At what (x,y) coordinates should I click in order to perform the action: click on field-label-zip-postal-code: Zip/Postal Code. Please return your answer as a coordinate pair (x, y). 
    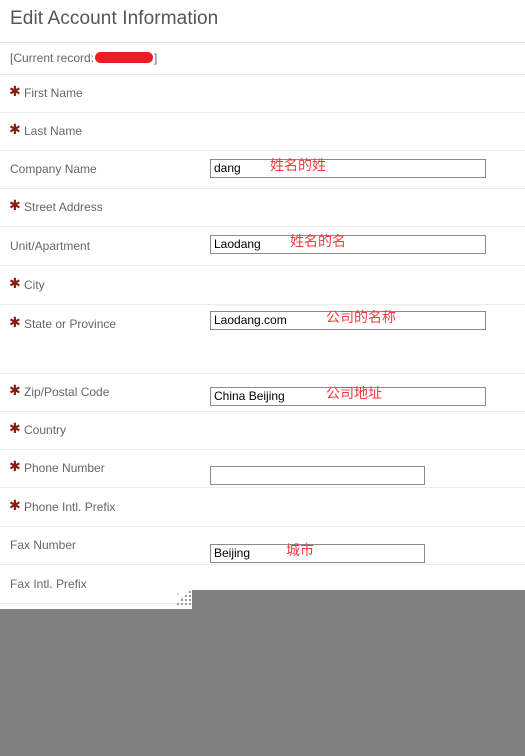
    Looking at the image, I should click on (67, 392).